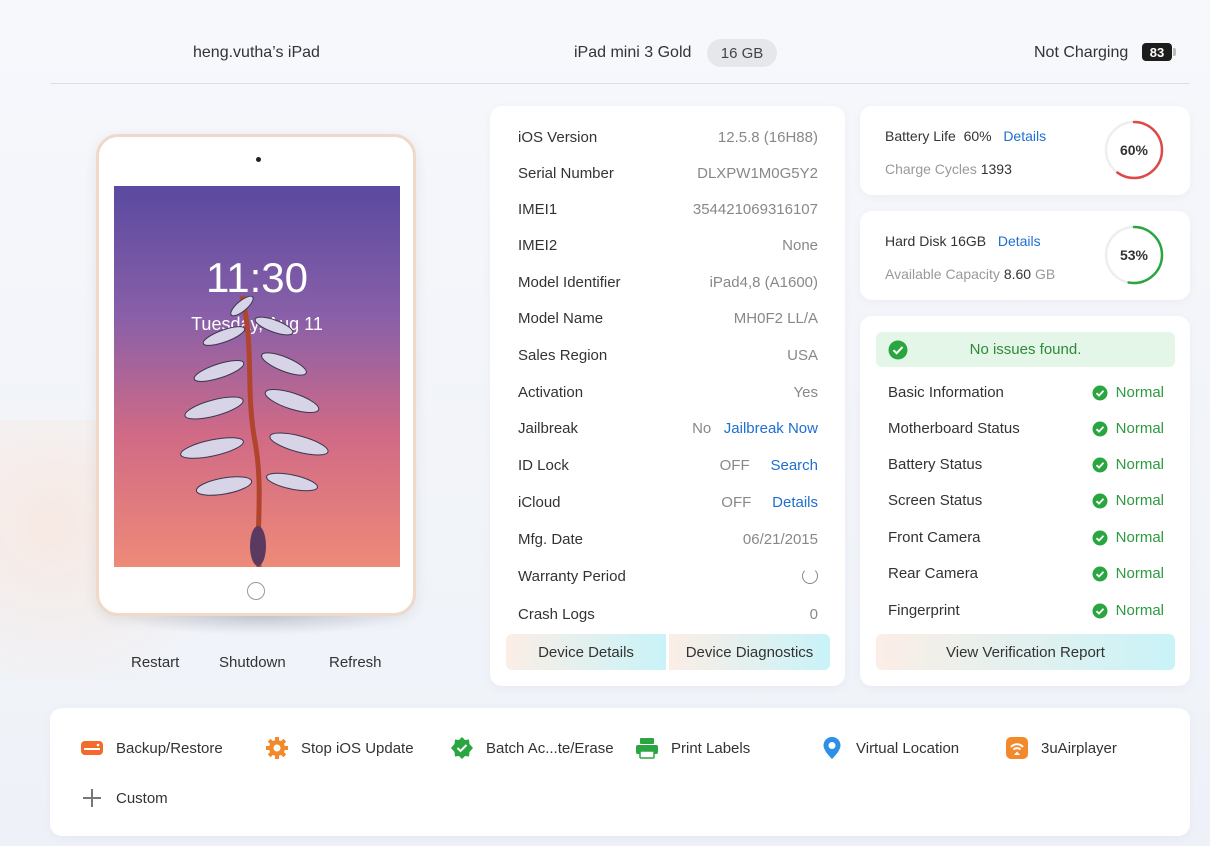 The height and width of the screenshot is (846, 1210). What do you see at coordinates (1045, 274) in the screenshot?
I see `available-capacity-unit: GB` at bounding box center [1045, 274].